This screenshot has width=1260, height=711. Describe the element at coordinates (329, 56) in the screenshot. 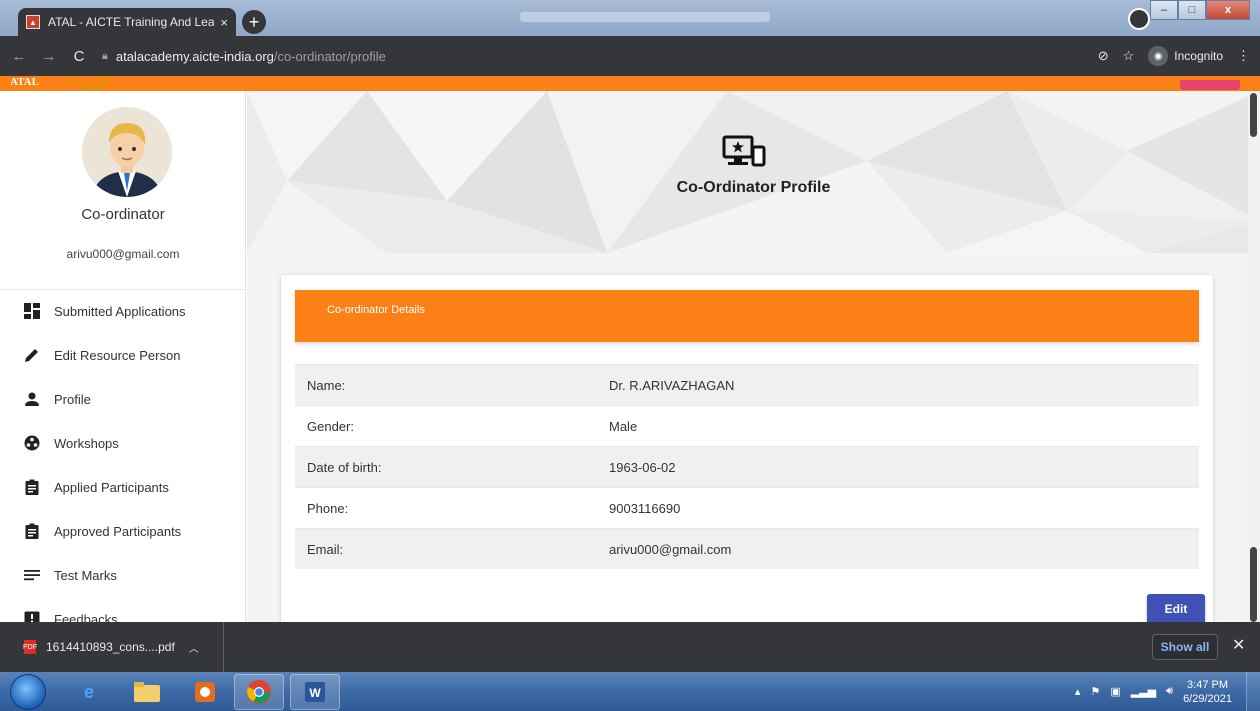

I see `url-path: /co-ordinator/profile` at that location.